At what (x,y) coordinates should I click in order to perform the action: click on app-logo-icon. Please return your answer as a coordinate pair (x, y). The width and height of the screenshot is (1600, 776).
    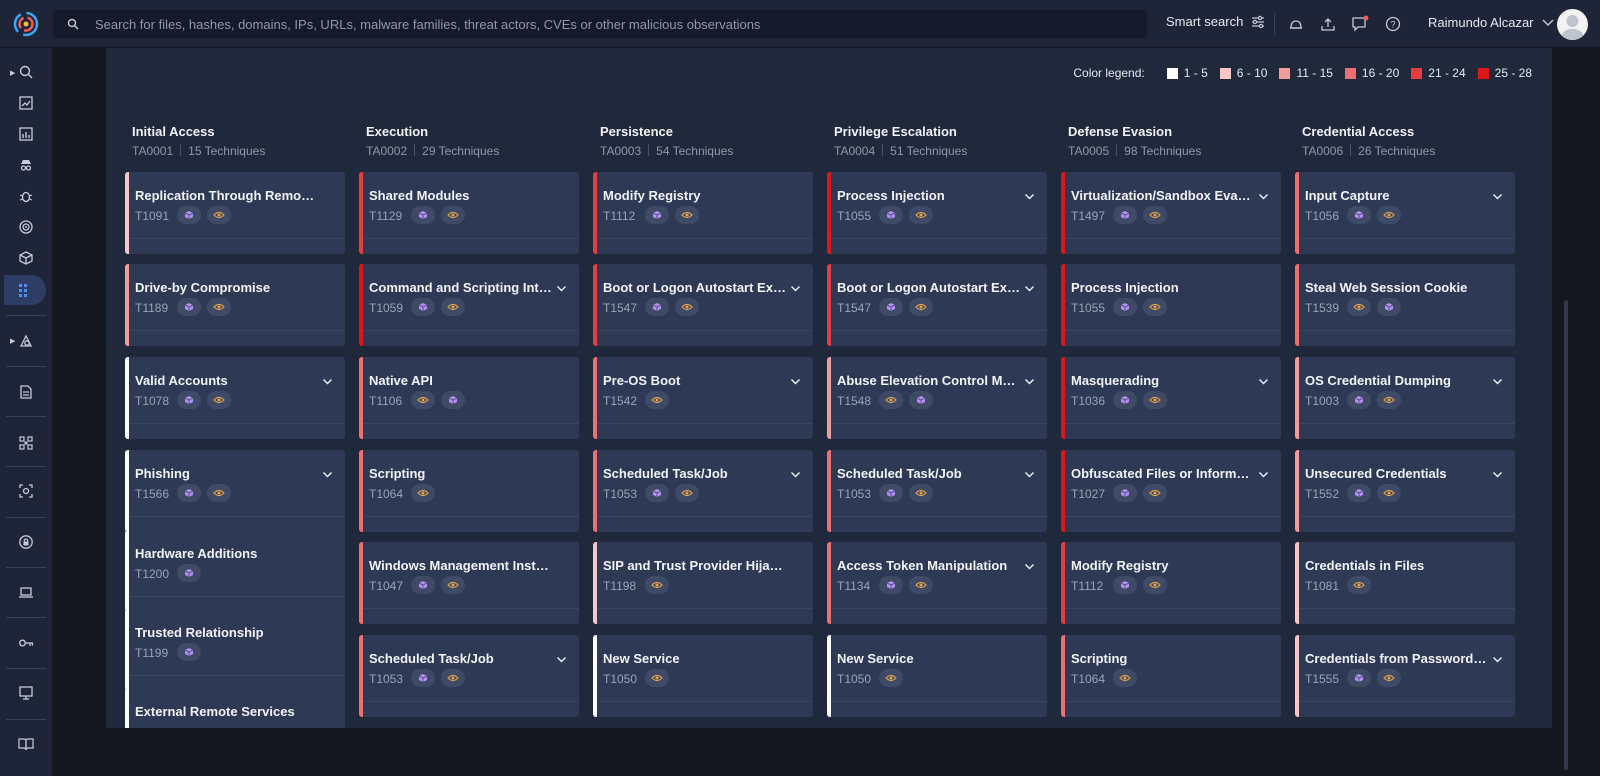
    Looking at the image, I should click on (26, 24).